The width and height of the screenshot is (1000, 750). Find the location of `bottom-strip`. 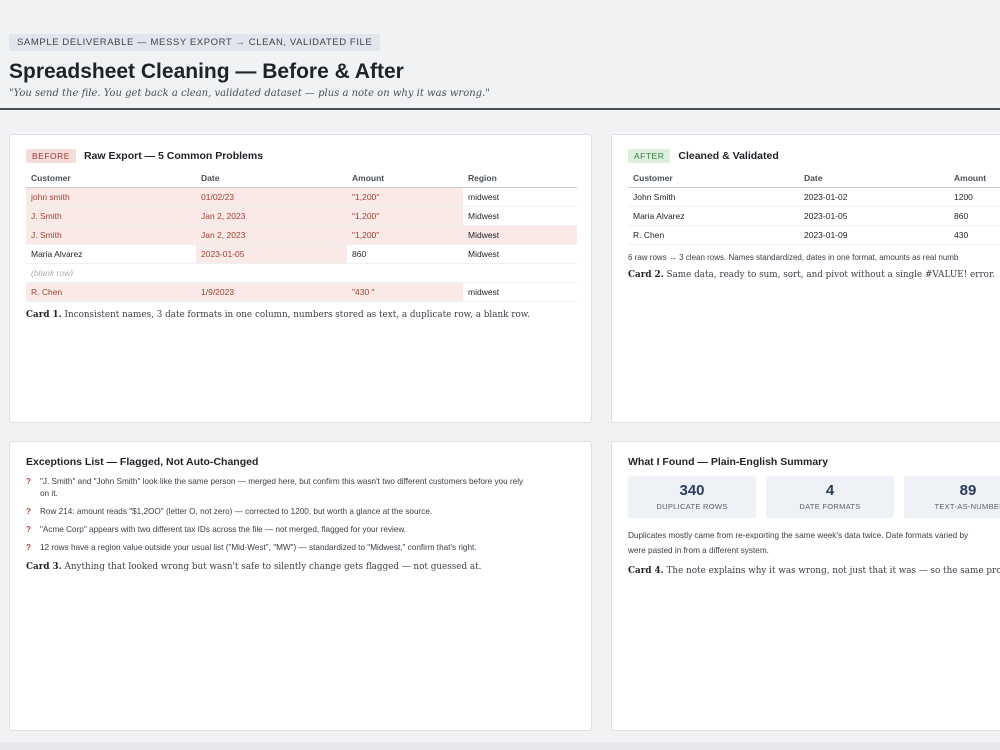

bottom-strip is located at coordinates (500, 746).